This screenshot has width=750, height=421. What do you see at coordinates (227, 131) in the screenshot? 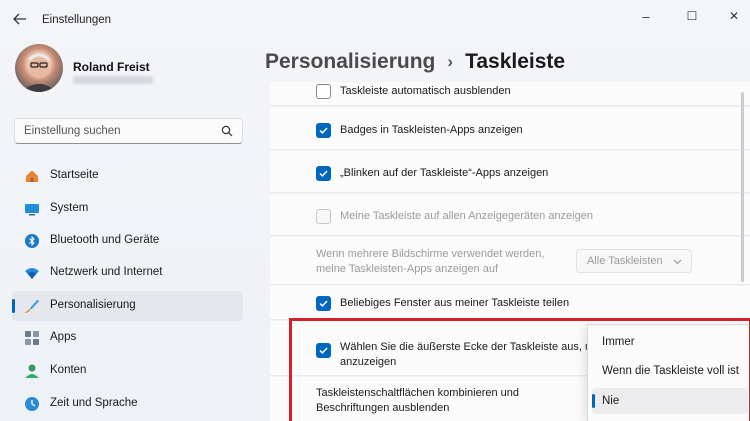
I see `search-icon` at bounding box center [227, 131].